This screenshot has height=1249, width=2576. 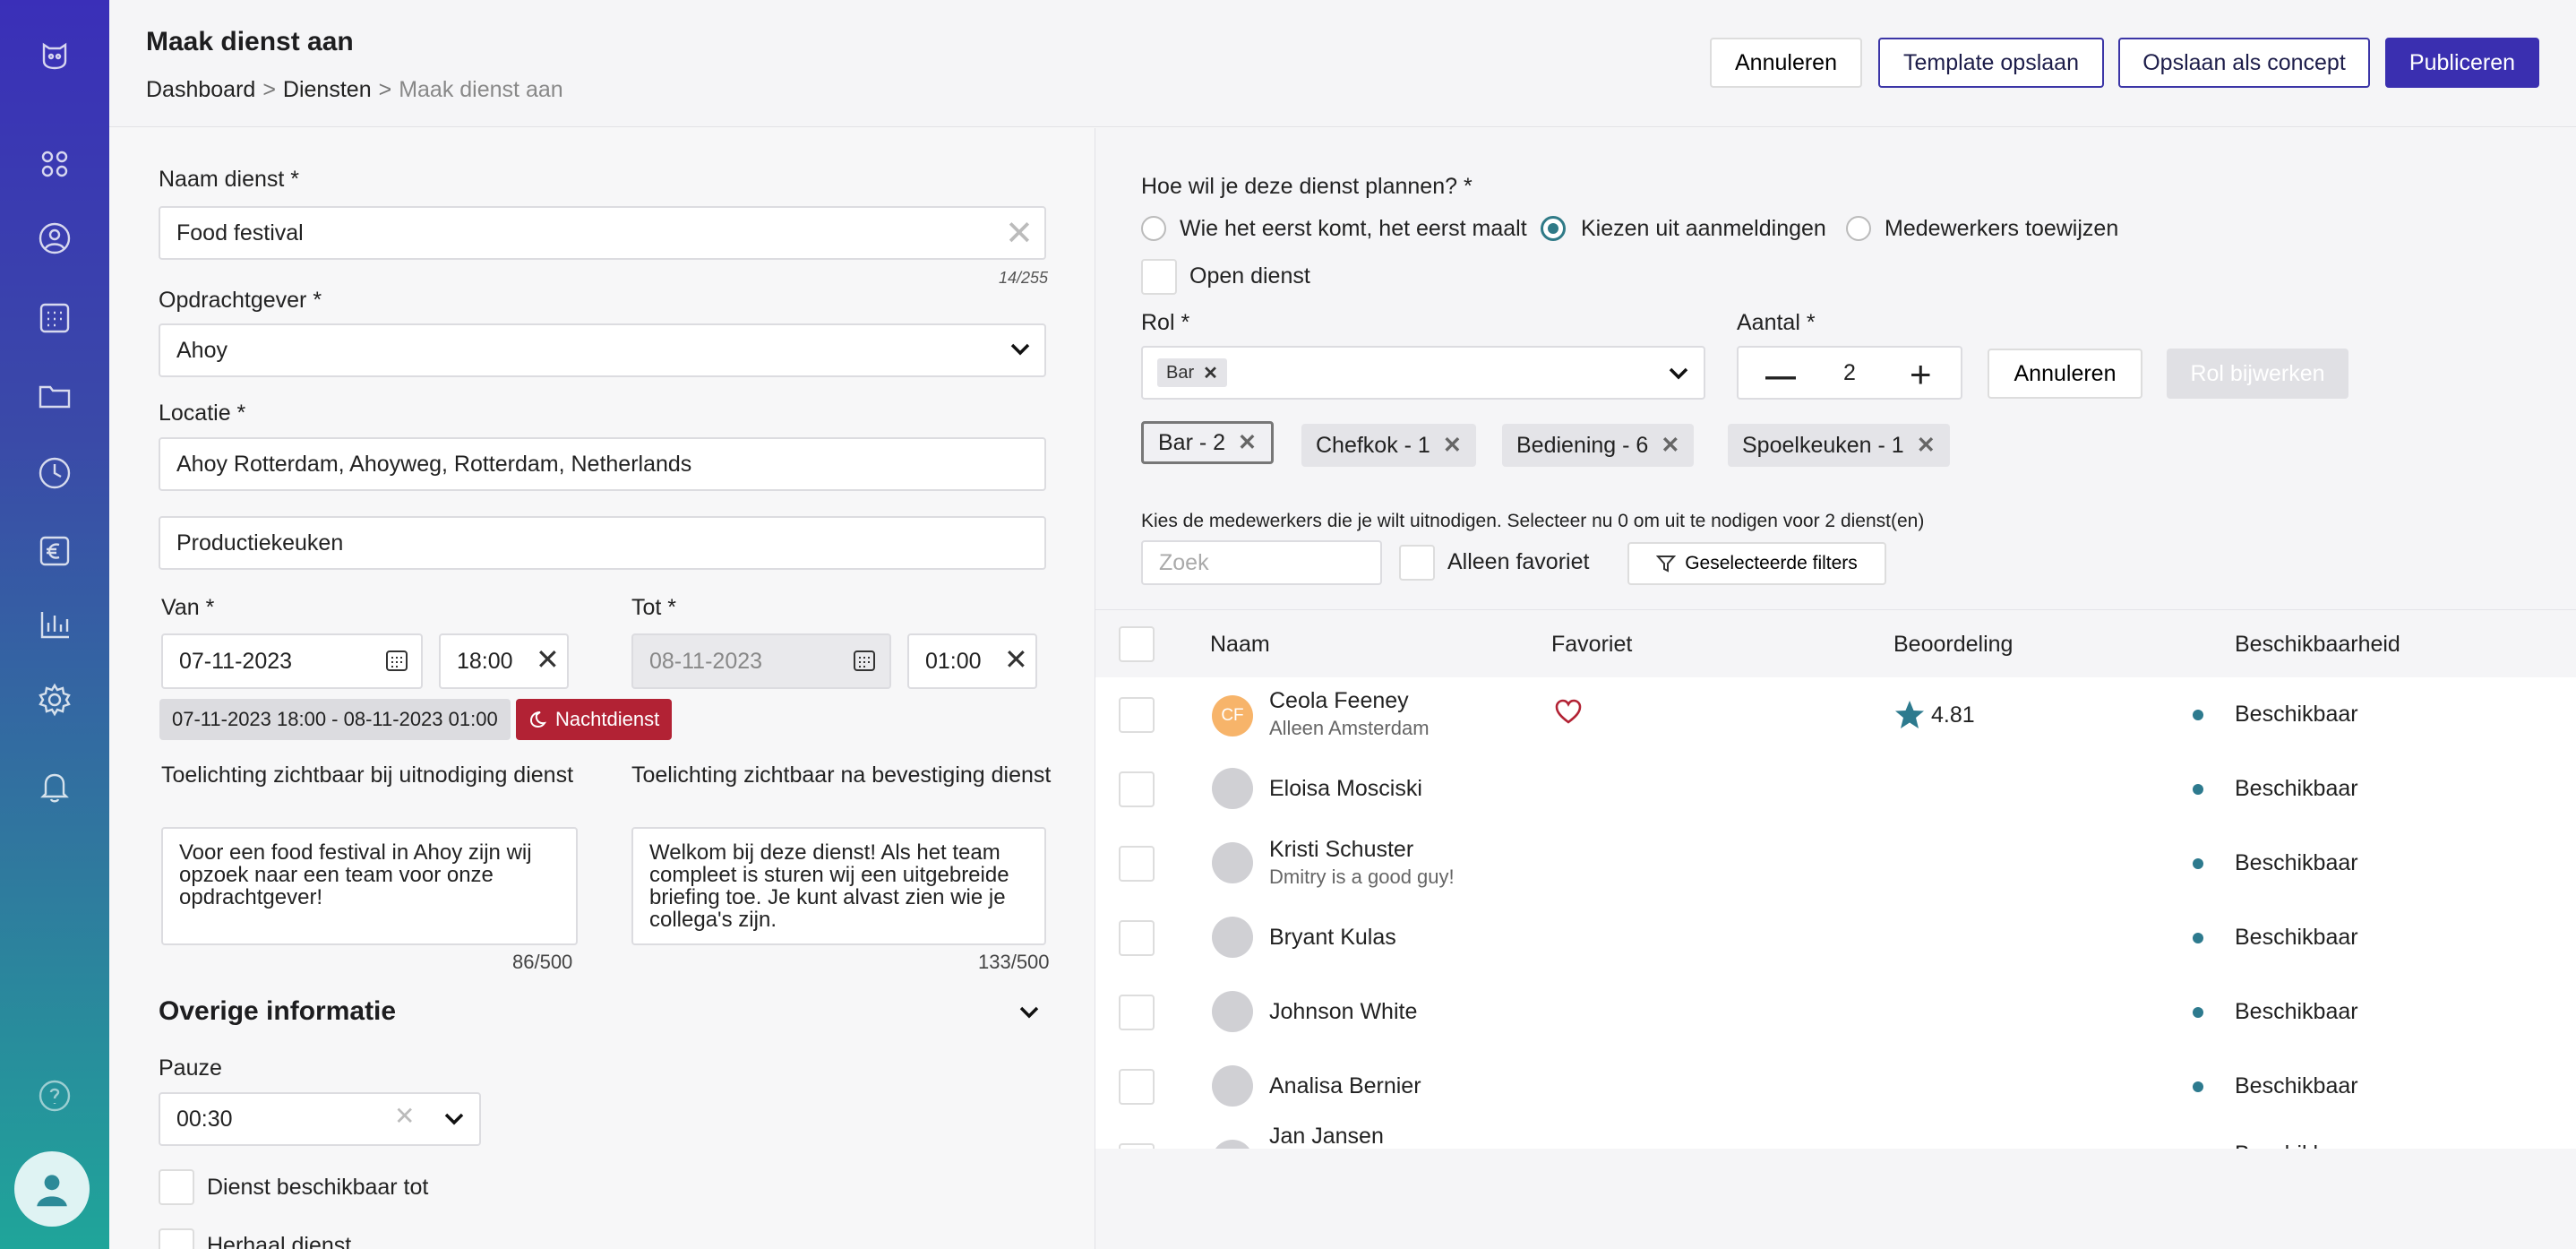 I want to click on save-template-button: Template opslaan, so click(x=1991, y=63).